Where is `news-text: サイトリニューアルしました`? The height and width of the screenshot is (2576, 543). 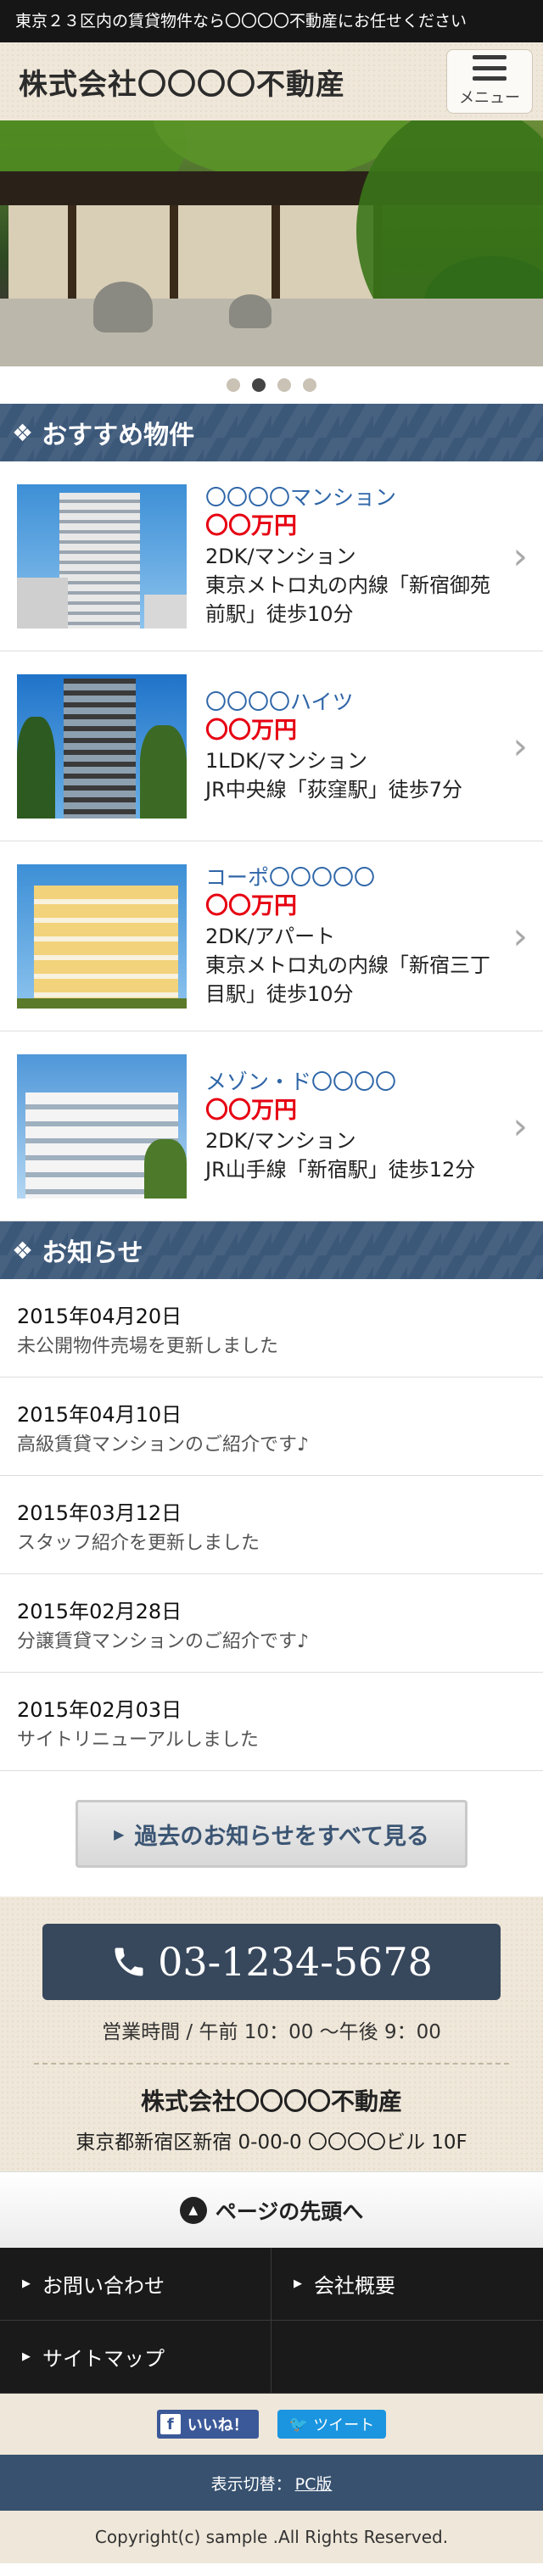
news-text: サイトリニューアルしました is located at coordinates (271, 1740).